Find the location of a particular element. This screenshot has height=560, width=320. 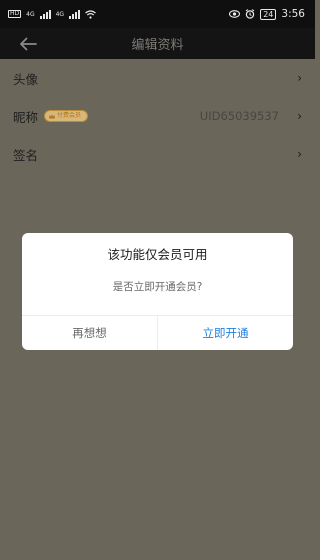

crown-icon is located at coordinates (52, 115).